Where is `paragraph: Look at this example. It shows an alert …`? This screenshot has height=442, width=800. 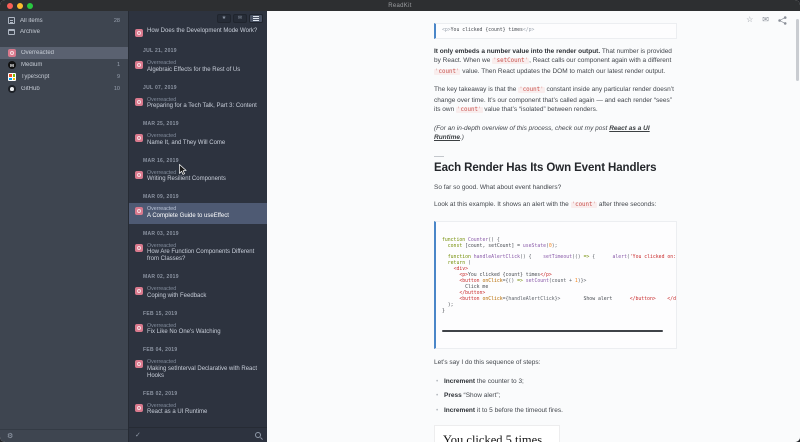
paragraph: Look at this example. It shows an alert … is located at coordinates (555, 205).